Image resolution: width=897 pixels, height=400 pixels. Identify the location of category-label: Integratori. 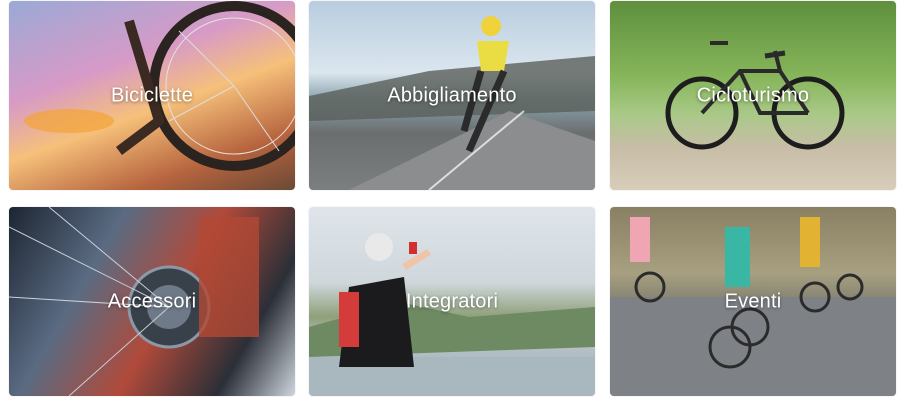
(452, 301).